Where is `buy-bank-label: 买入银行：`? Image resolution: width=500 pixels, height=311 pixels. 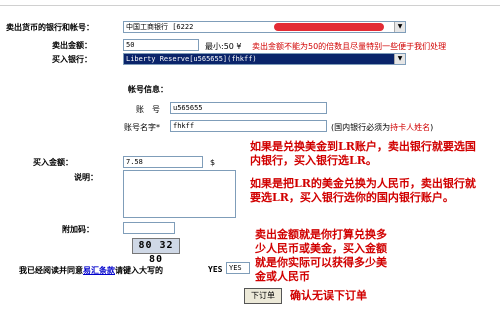
buy-bank-label: 买入银行： is located at coordinates (72, 59).